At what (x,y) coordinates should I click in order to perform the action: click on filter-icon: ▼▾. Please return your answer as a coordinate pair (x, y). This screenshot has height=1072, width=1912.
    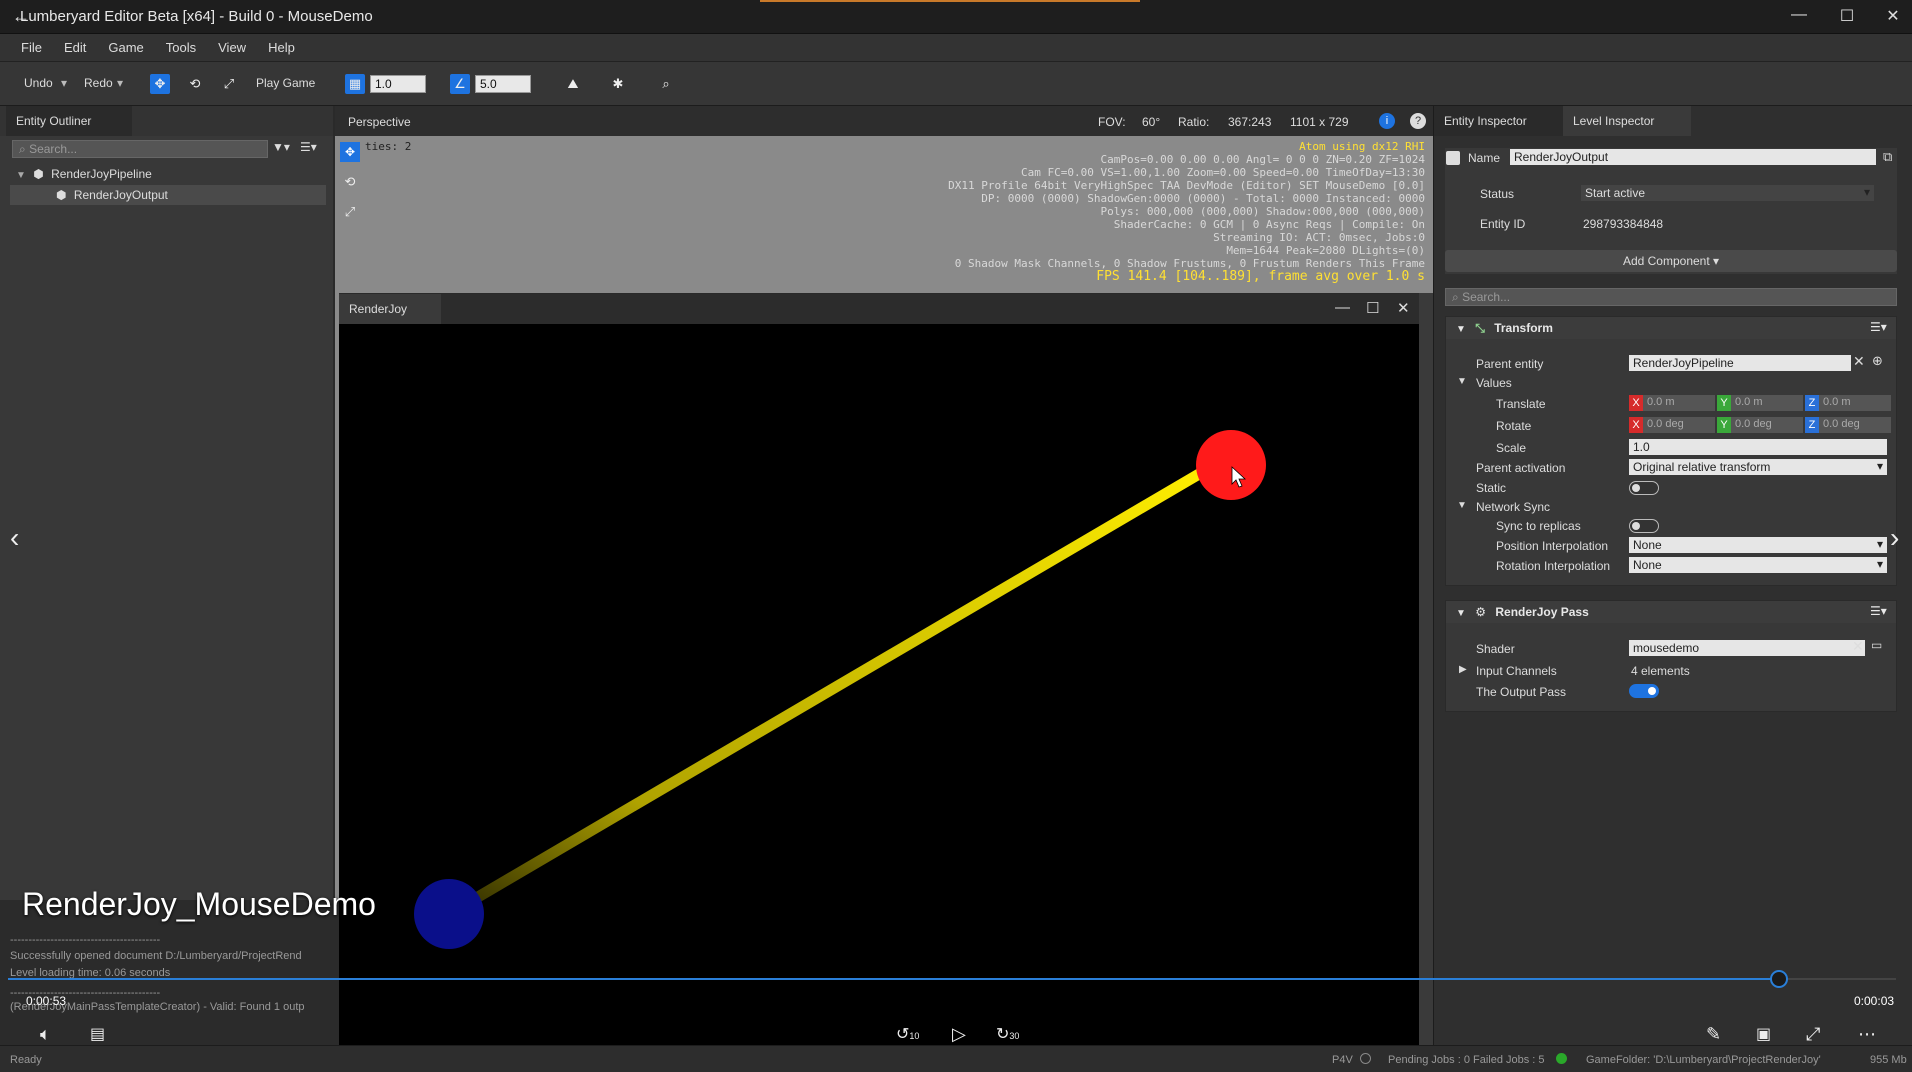
    Looking at the image, I should click on (281, 147).